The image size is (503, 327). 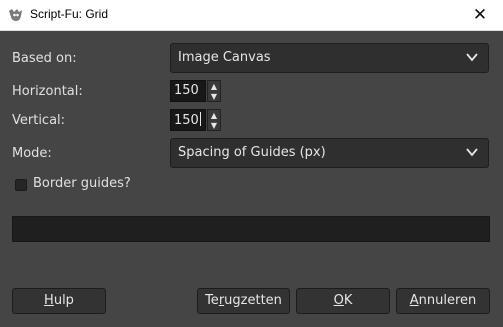 I want to click on border-guides-label: Border guides?, so click(x=82, y=183).